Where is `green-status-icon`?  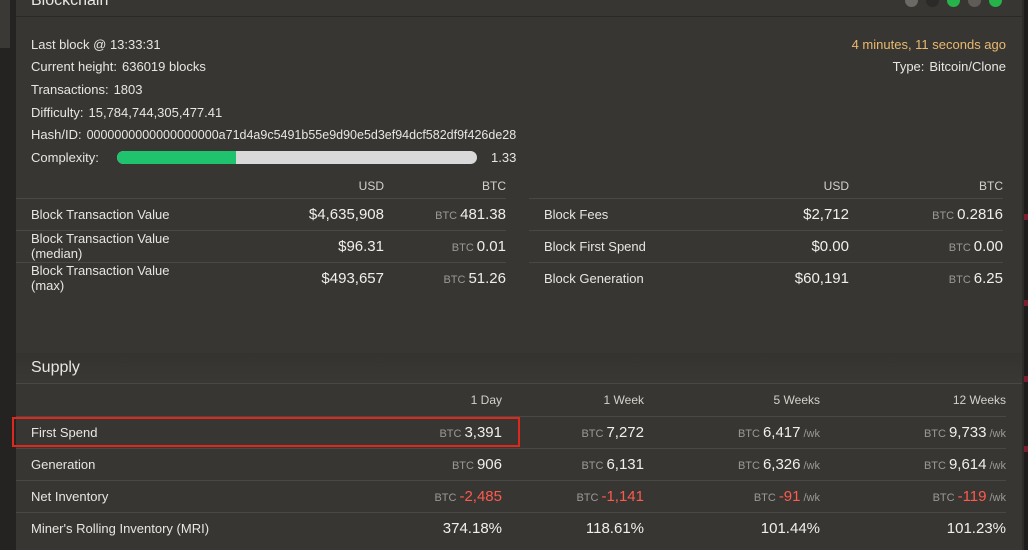 green-status-icon is located at coordinates (995, 3).